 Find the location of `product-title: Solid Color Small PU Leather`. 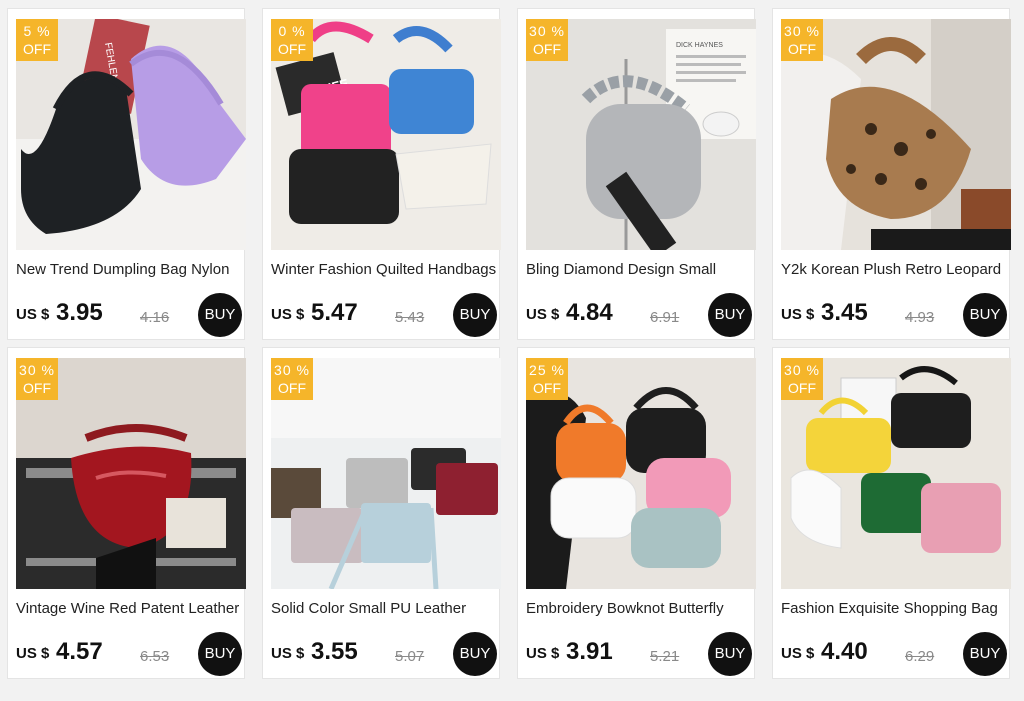

product-title: Solid Color Small PU Leather is located at coordinates (384, 608).